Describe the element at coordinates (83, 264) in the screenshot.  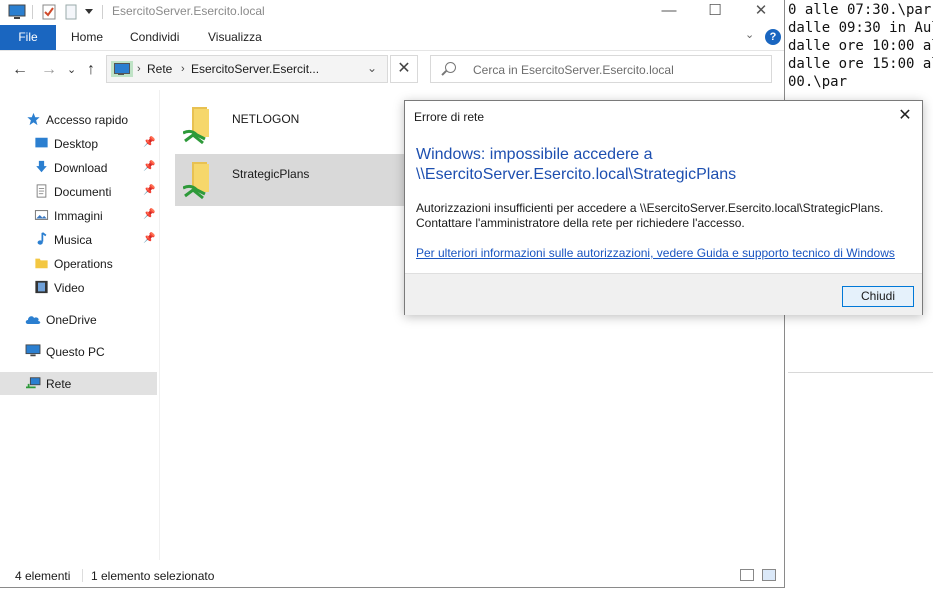
I see `sidebar-item-label: Operations` at that location.